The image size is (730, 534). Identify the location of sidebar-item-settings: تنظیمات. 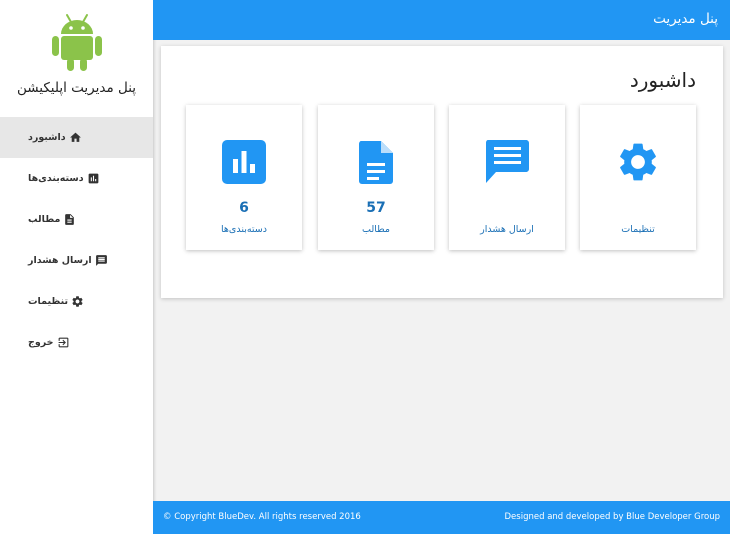
(76, 301).